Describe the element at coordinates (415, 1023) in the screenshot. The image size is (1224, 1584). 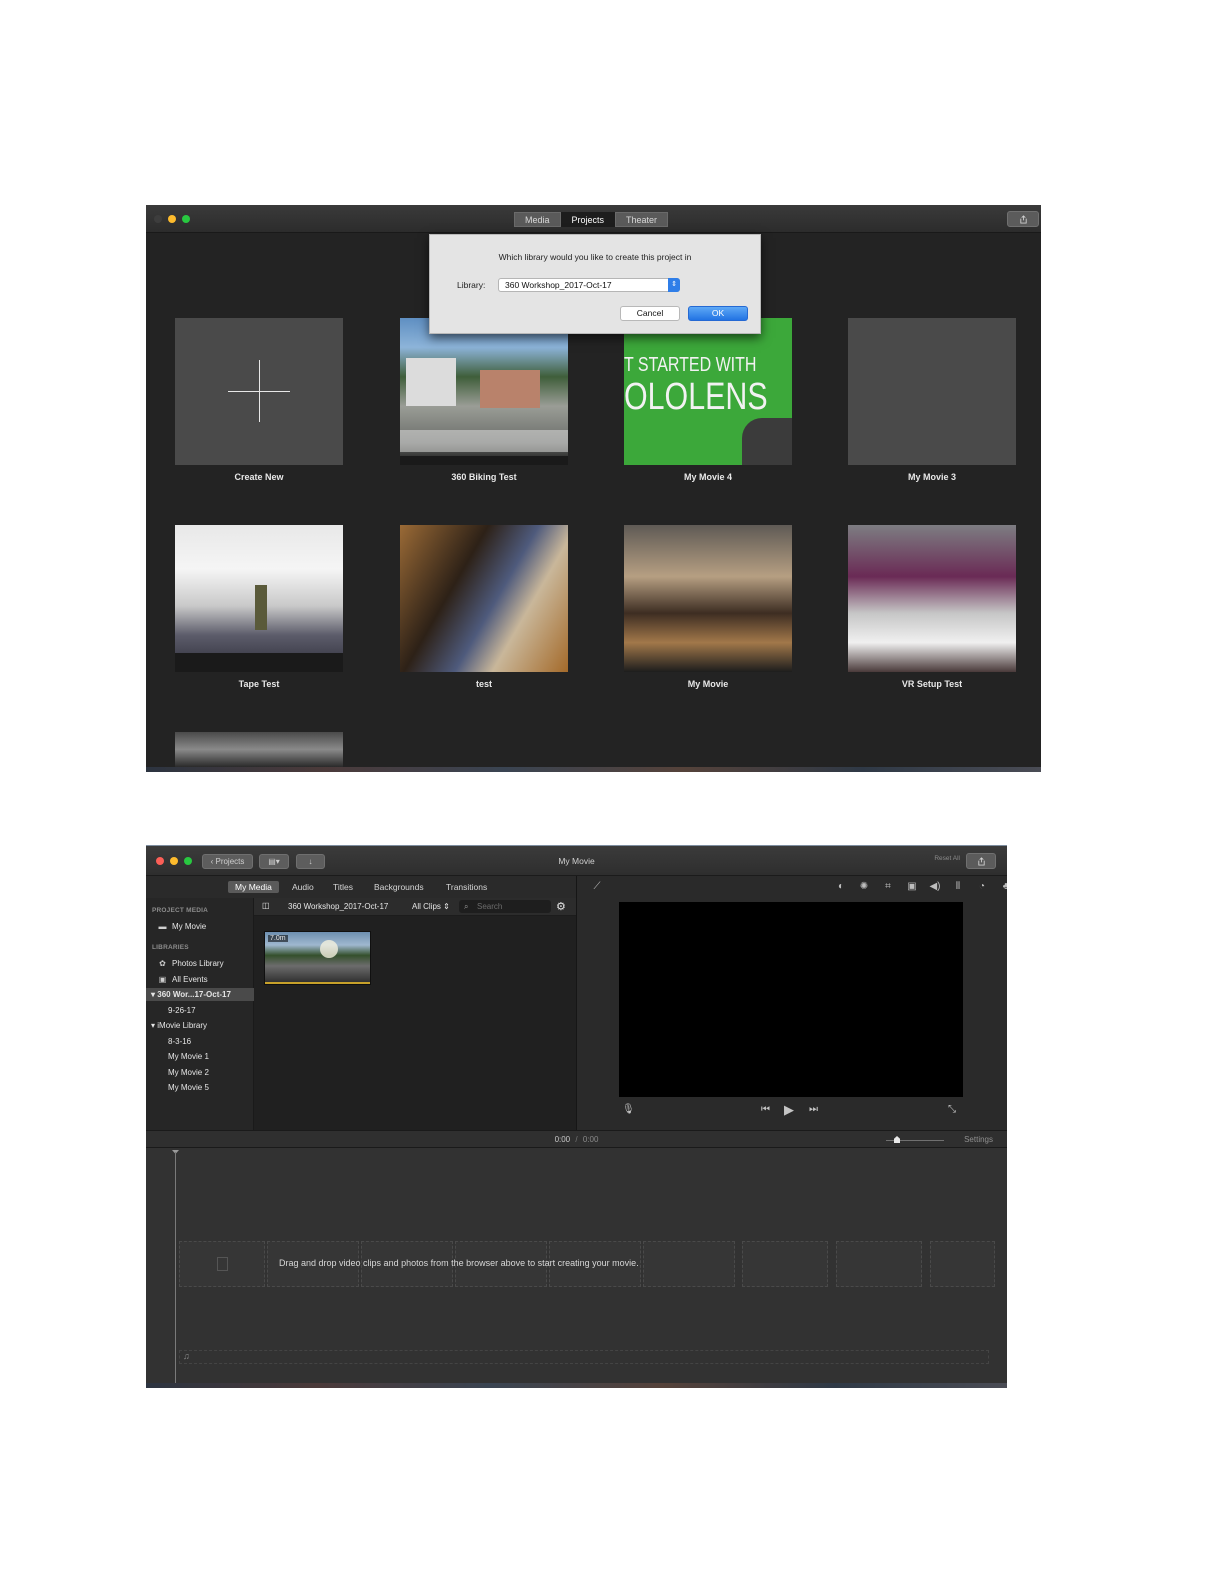
I see `media-browser: 7.0m` at that location.